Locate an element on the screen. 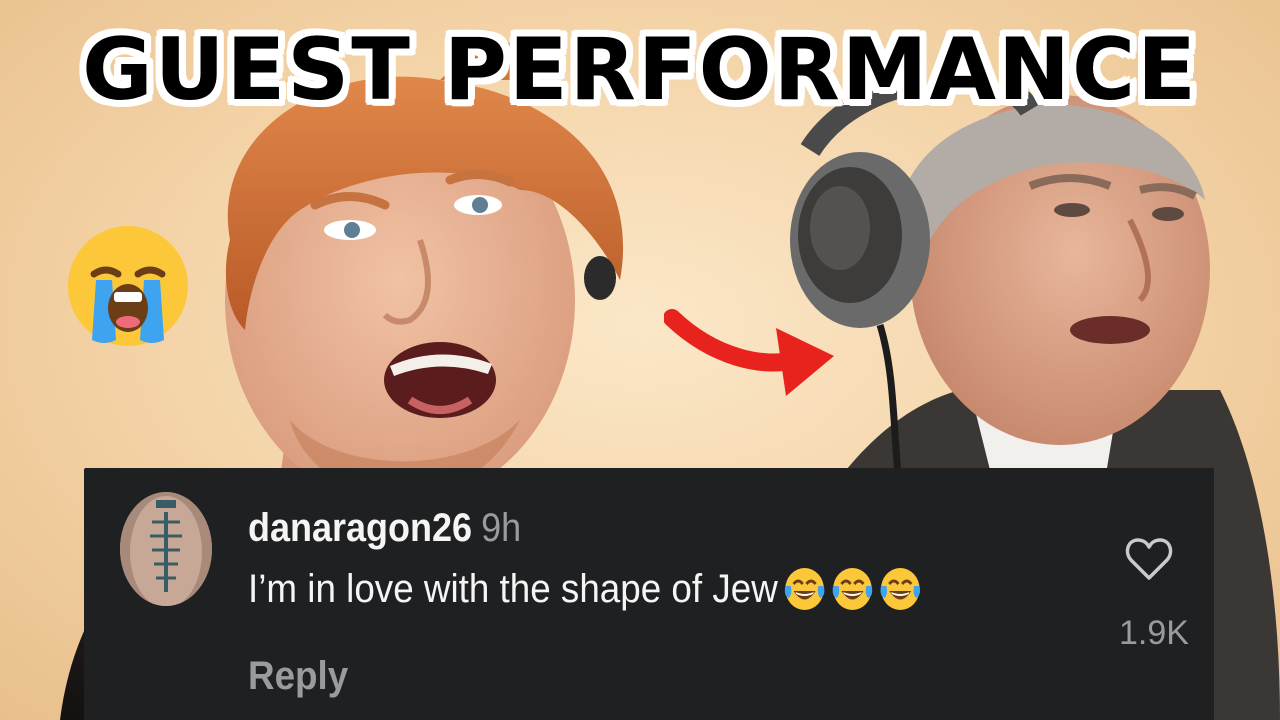 This screenshot has height=720, width=1280. red-arrow is located at coordinates (749, 352).